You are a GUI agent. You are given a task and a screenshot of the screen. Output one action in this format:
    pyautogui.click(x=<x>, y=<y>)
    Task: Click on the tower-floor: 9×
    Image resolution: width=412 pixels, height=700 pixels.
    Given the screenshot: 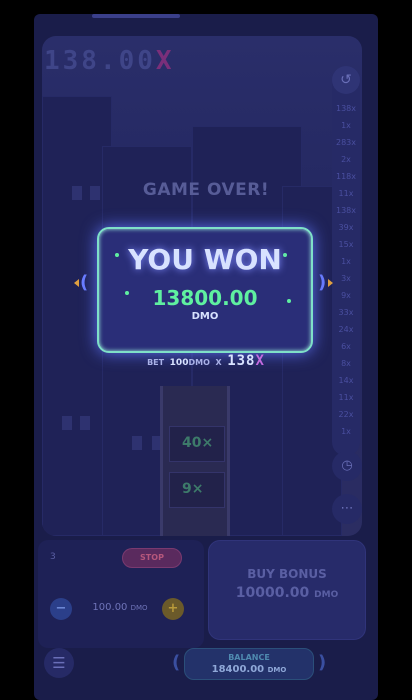 What is the action you would take?
    pyautogui.click(x=197, y=490)
    